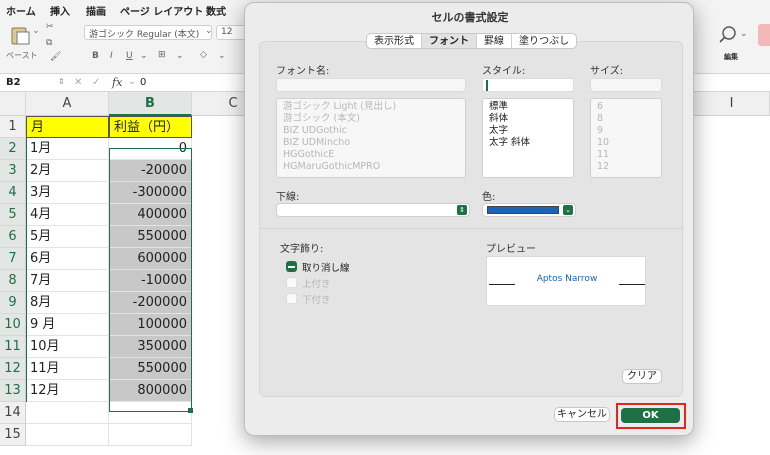 This screenshot has width=770, height=455. Describe the element at coordinates (13, 303) in the screenshot. I see `row-header: 9` at that location.